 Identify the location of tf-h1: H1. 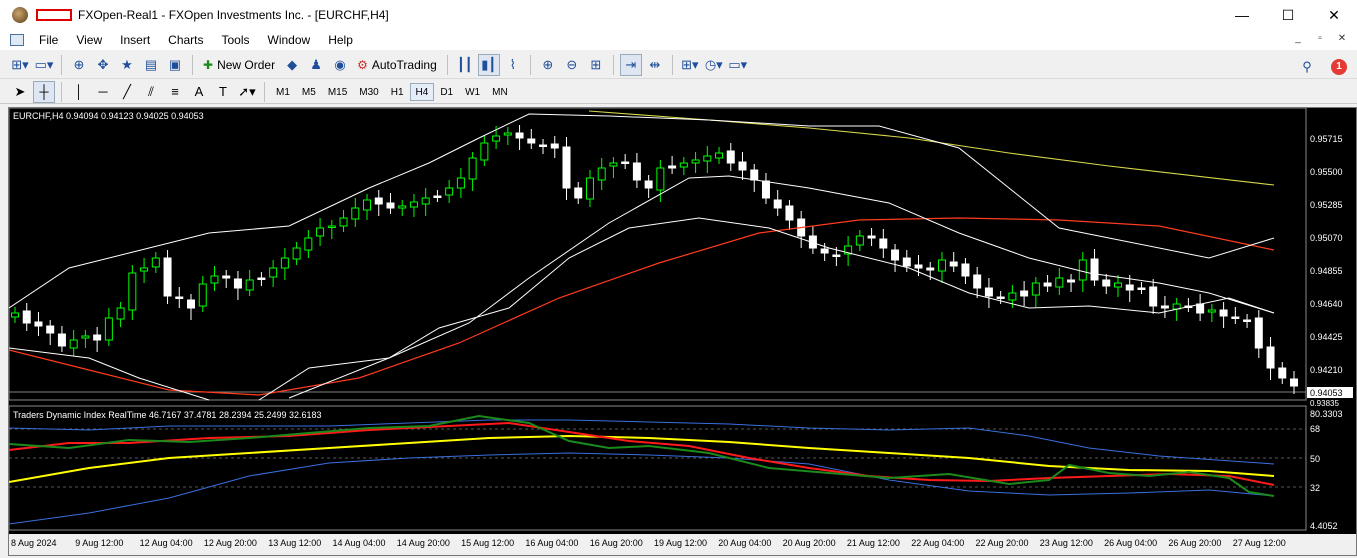
(397, 92).